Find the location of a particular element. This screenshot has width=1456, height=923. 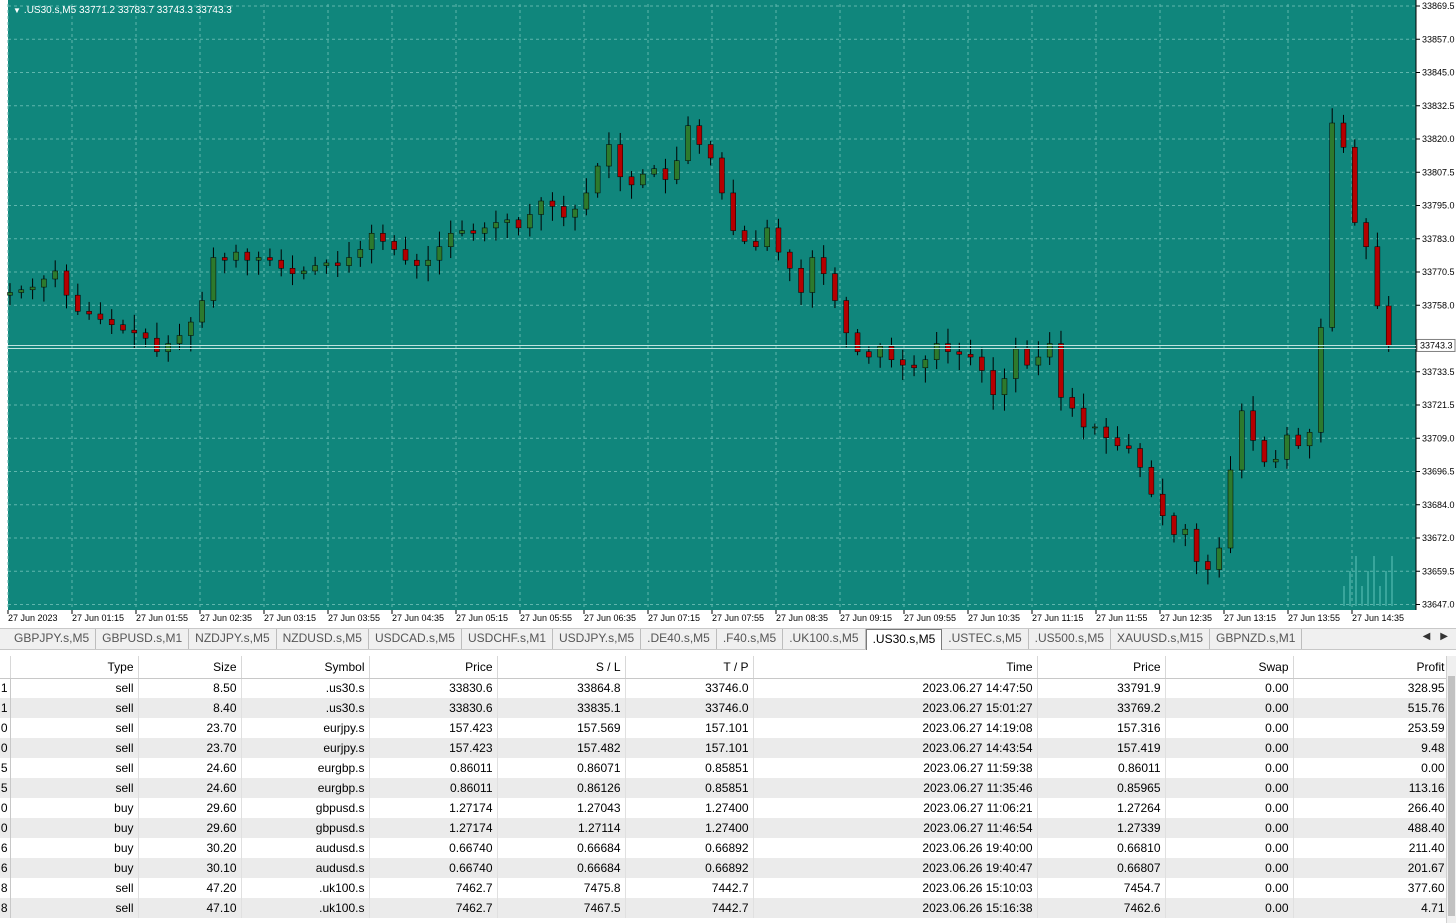

column-header-1: Type is located at coordinates (74, 667).